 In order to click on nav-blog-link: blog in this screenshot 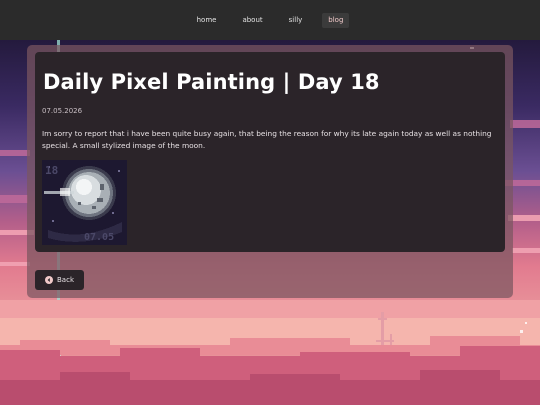, I will do `click(336, 20)`.